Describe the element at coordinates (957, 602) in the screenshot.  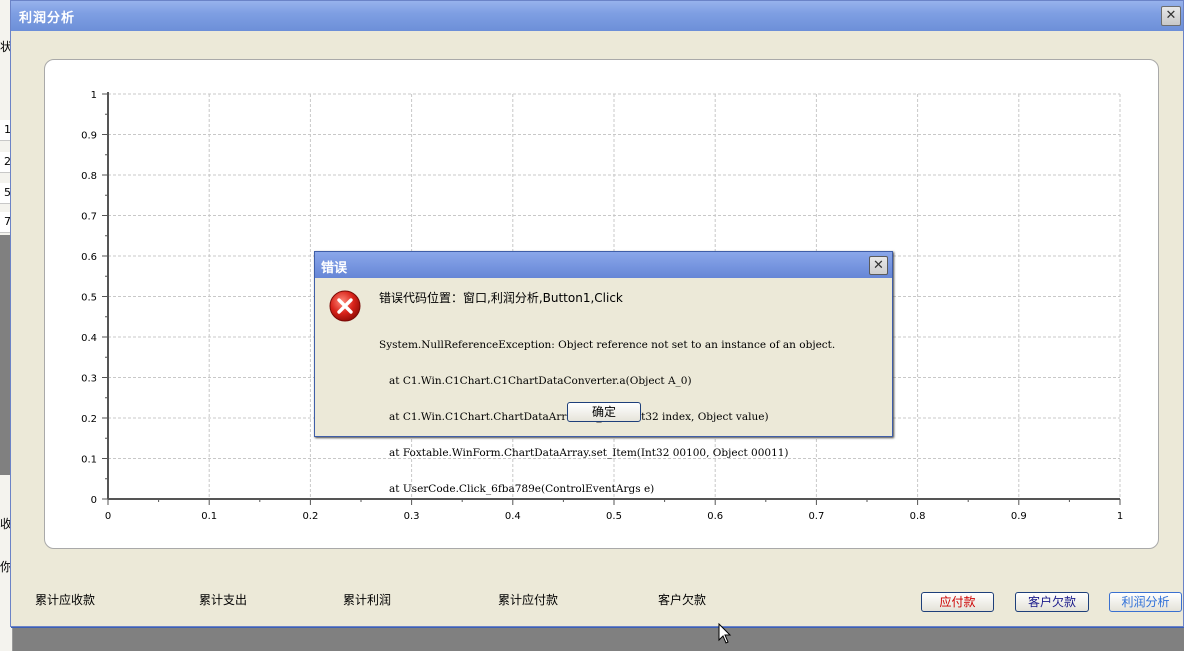
I see `payable-button: 应付款` at that location.